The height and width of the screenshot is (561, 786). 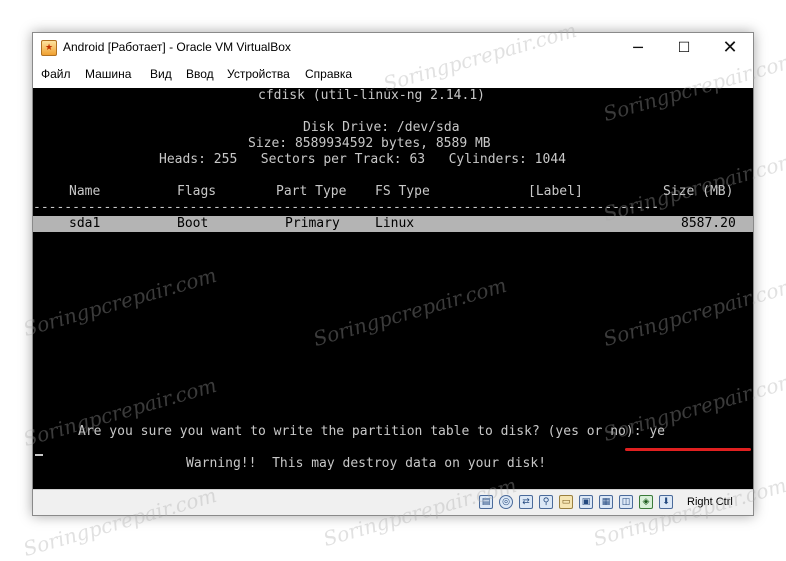 What do you see at coordinates (638, 48) in the screenshot?
I see `minimize-button: ─` at bounding box center [638, 48].